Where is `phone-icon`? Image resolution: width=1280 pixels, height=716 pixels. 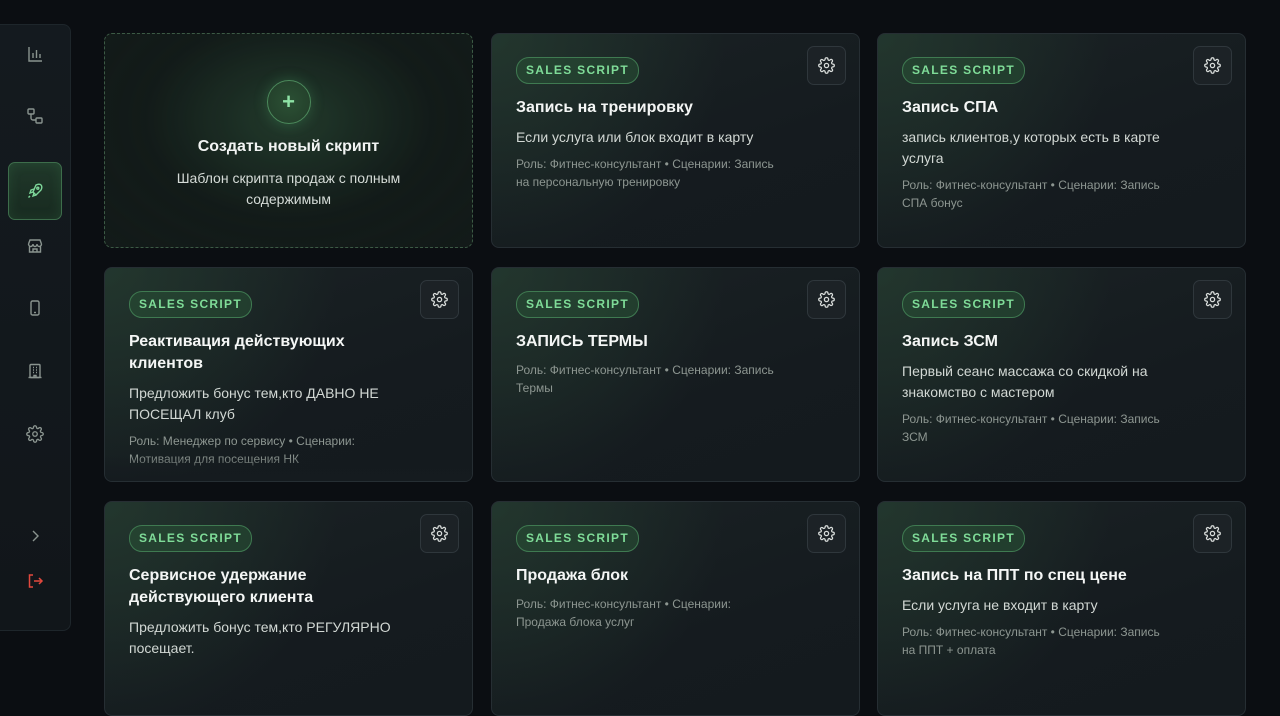 phone-icon is located at coordinates (35, 308).